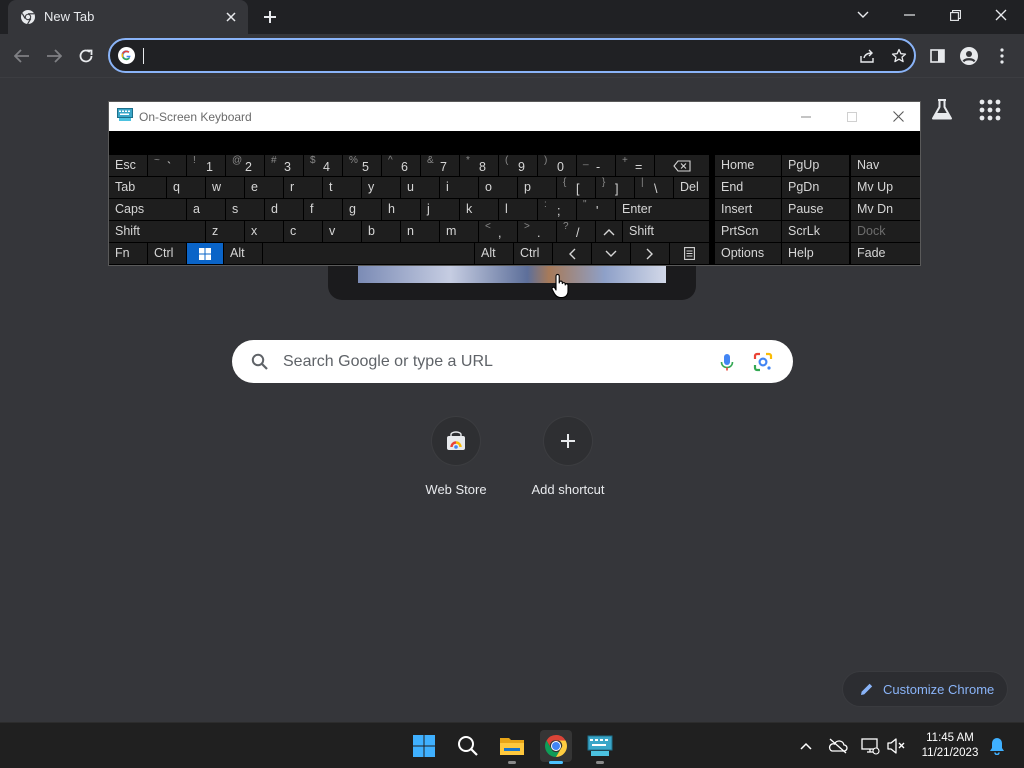  Describe the element at coordinates (763, 362) in the screenshot. I see `google-lens-icon` at that location.